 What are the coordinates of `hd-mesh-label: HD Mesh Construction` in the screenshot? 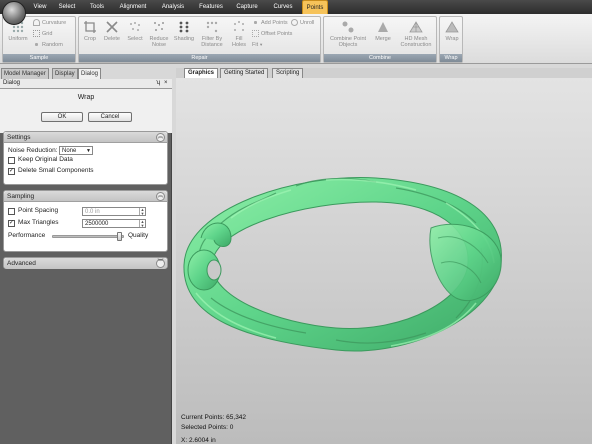 It's located at (416, 42).